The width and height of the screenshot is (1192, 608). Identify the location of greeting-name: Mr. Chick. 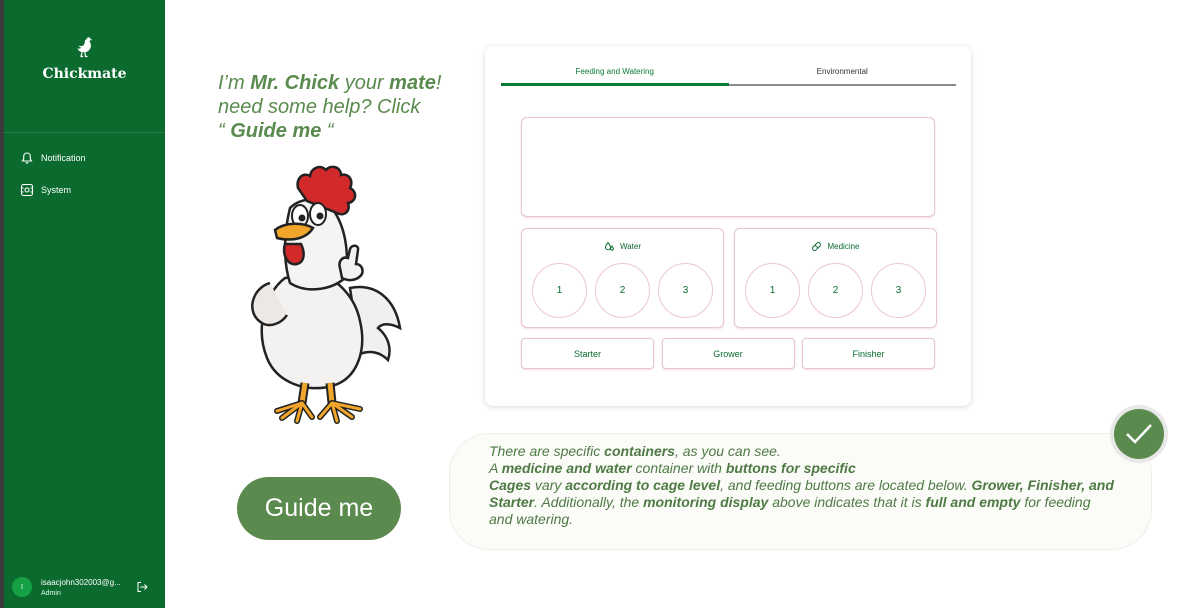
(295, 83).